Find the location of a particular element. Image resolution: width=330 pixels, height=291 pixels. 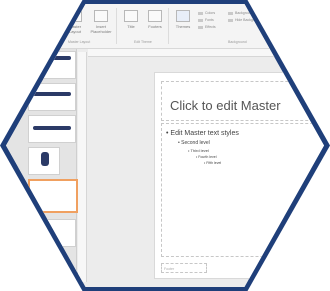

bullet-level-4-text: Fourth level is located at coordinates (207, 157).